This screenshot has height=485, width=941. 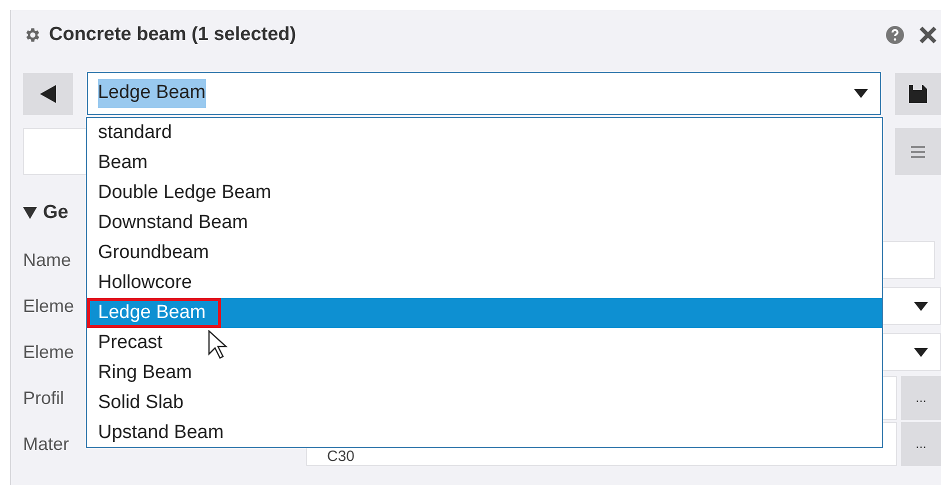 I want to click on back-button, so click(x=48, y=93).